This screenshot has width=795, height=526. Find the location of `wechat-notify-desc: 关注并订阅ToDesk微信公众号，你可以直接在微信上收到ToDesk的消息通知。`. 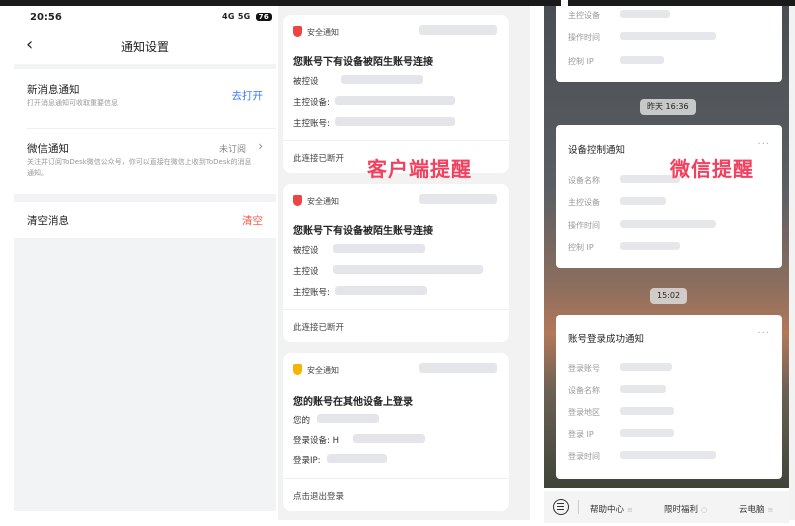

wechat-notify-desc: 关注并订阅ToDesk微信公众号，你可以直接在微信上收到ToDesk的消息通知。 is located at coordinates (139, 167).